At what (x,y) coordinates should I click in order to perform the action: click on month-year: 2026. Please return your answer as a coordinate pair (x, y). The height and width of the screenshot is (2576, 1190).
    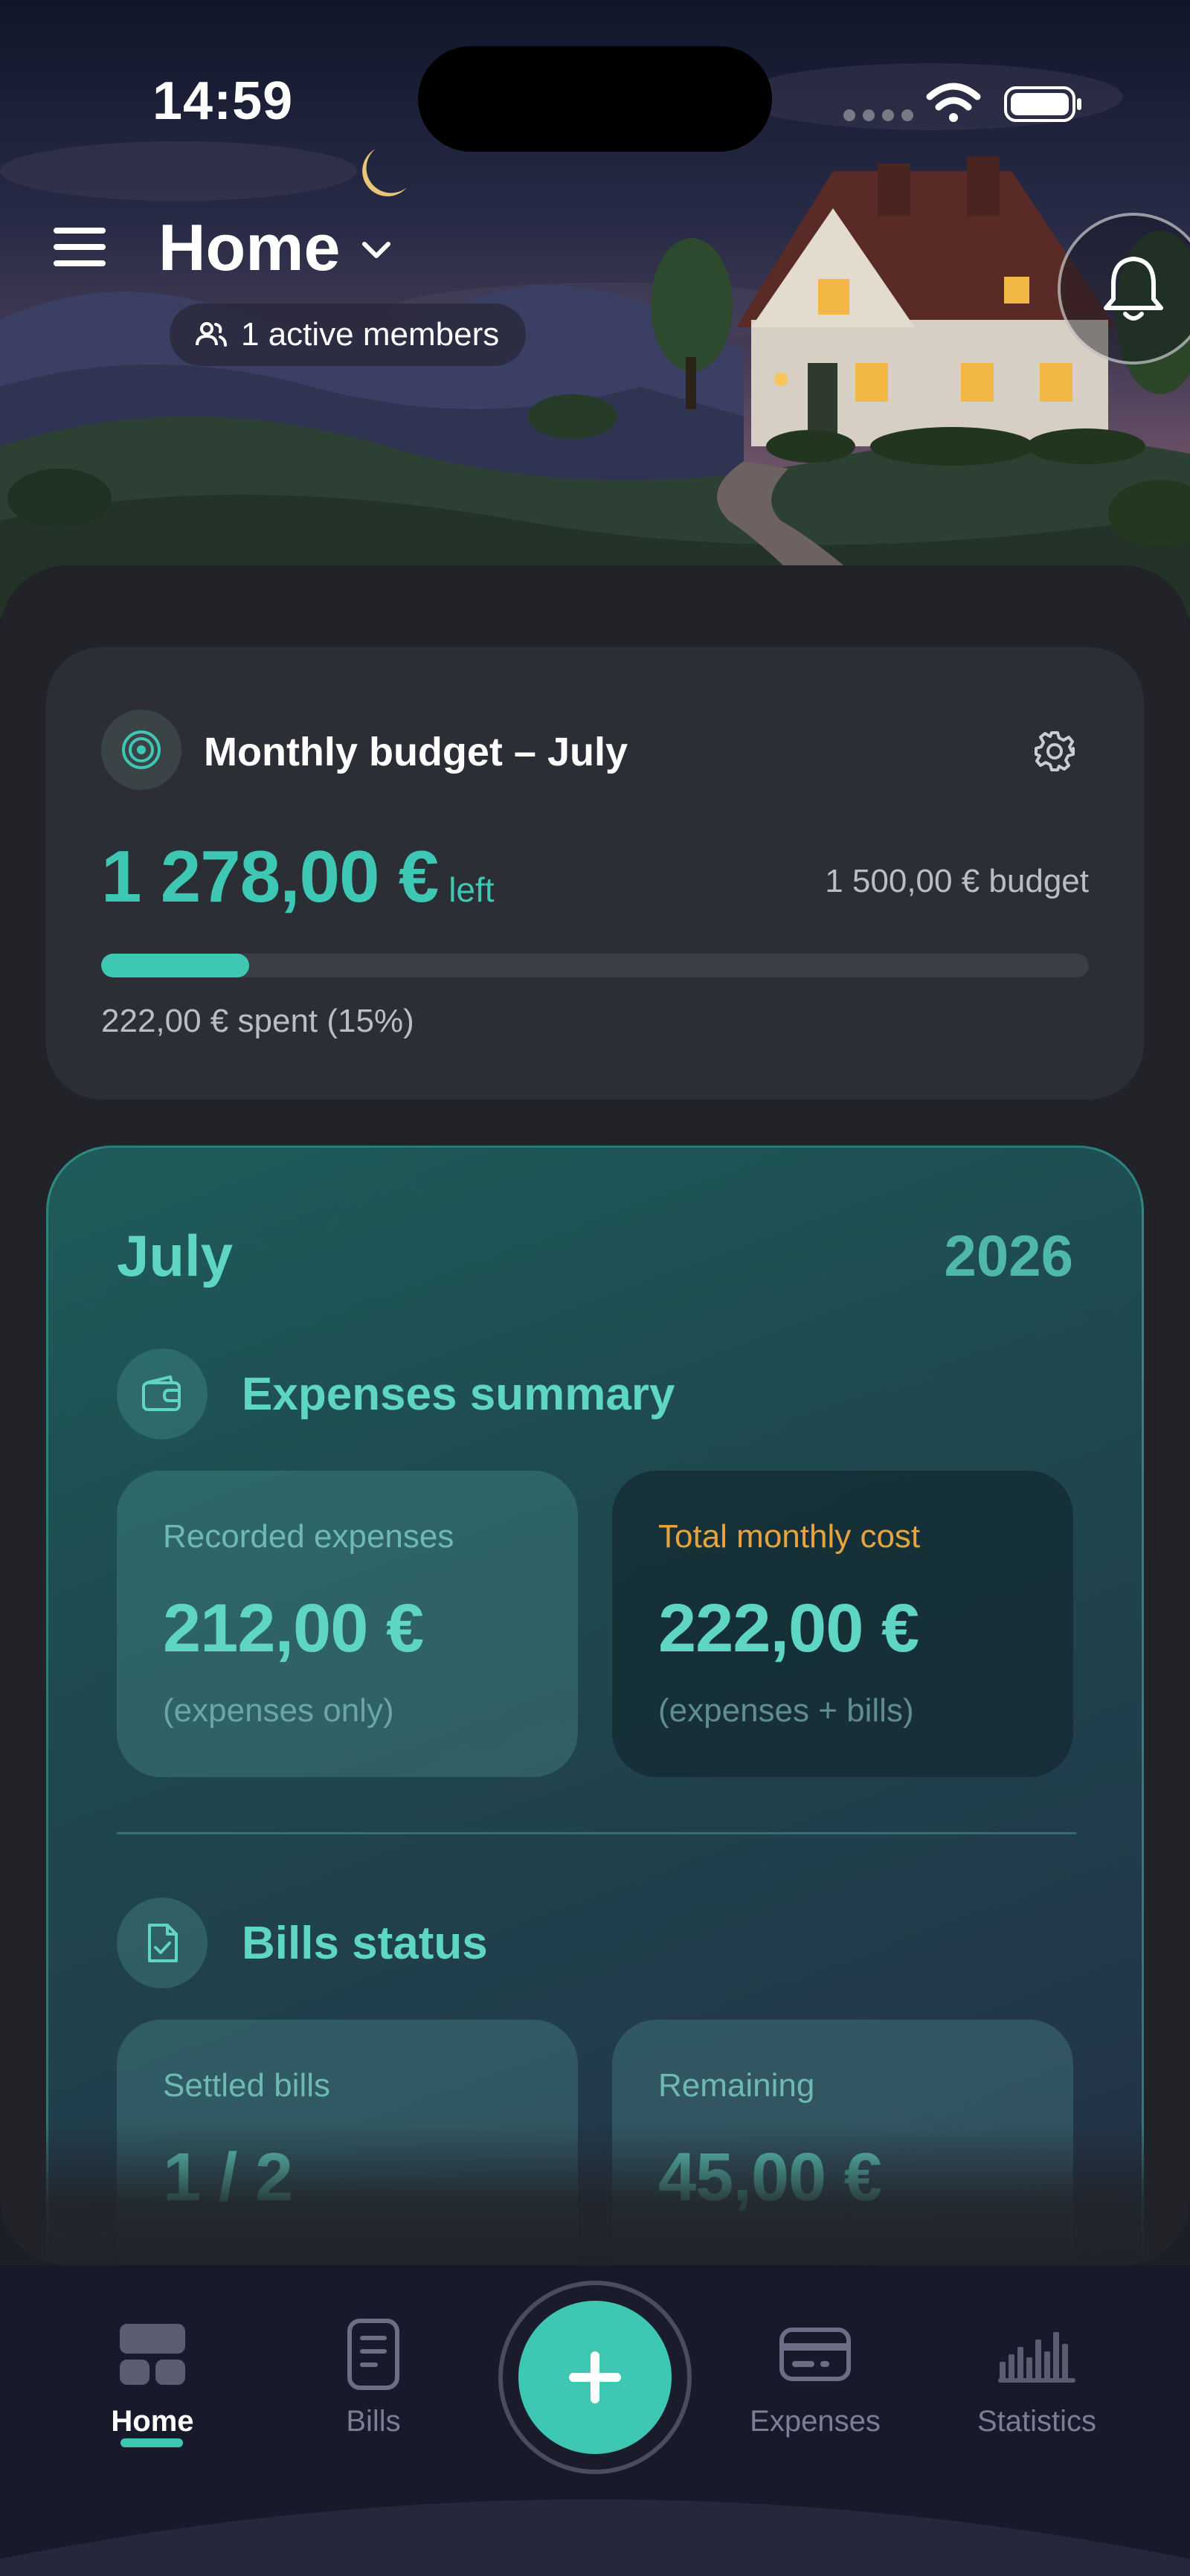
    Looking at the image, I should click on (1009, 1255).